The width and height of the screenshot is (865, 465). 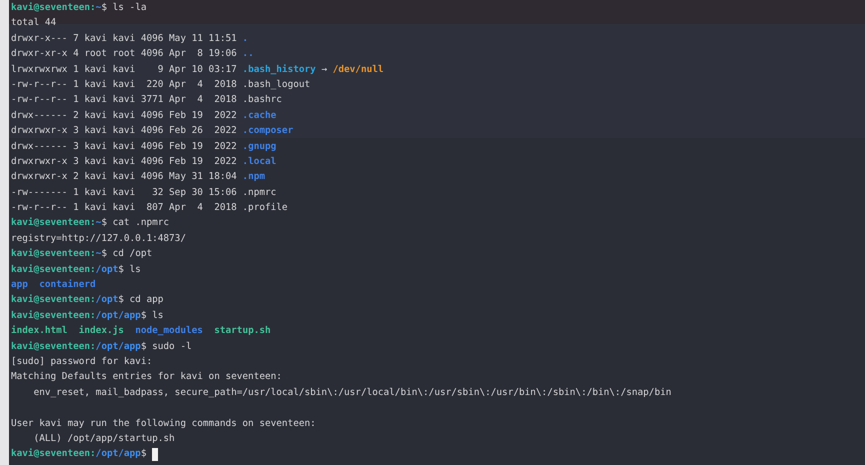 I want to click on terminal-text: (ALL) /opt/app/startup.sh, so click(x=103, y=439).